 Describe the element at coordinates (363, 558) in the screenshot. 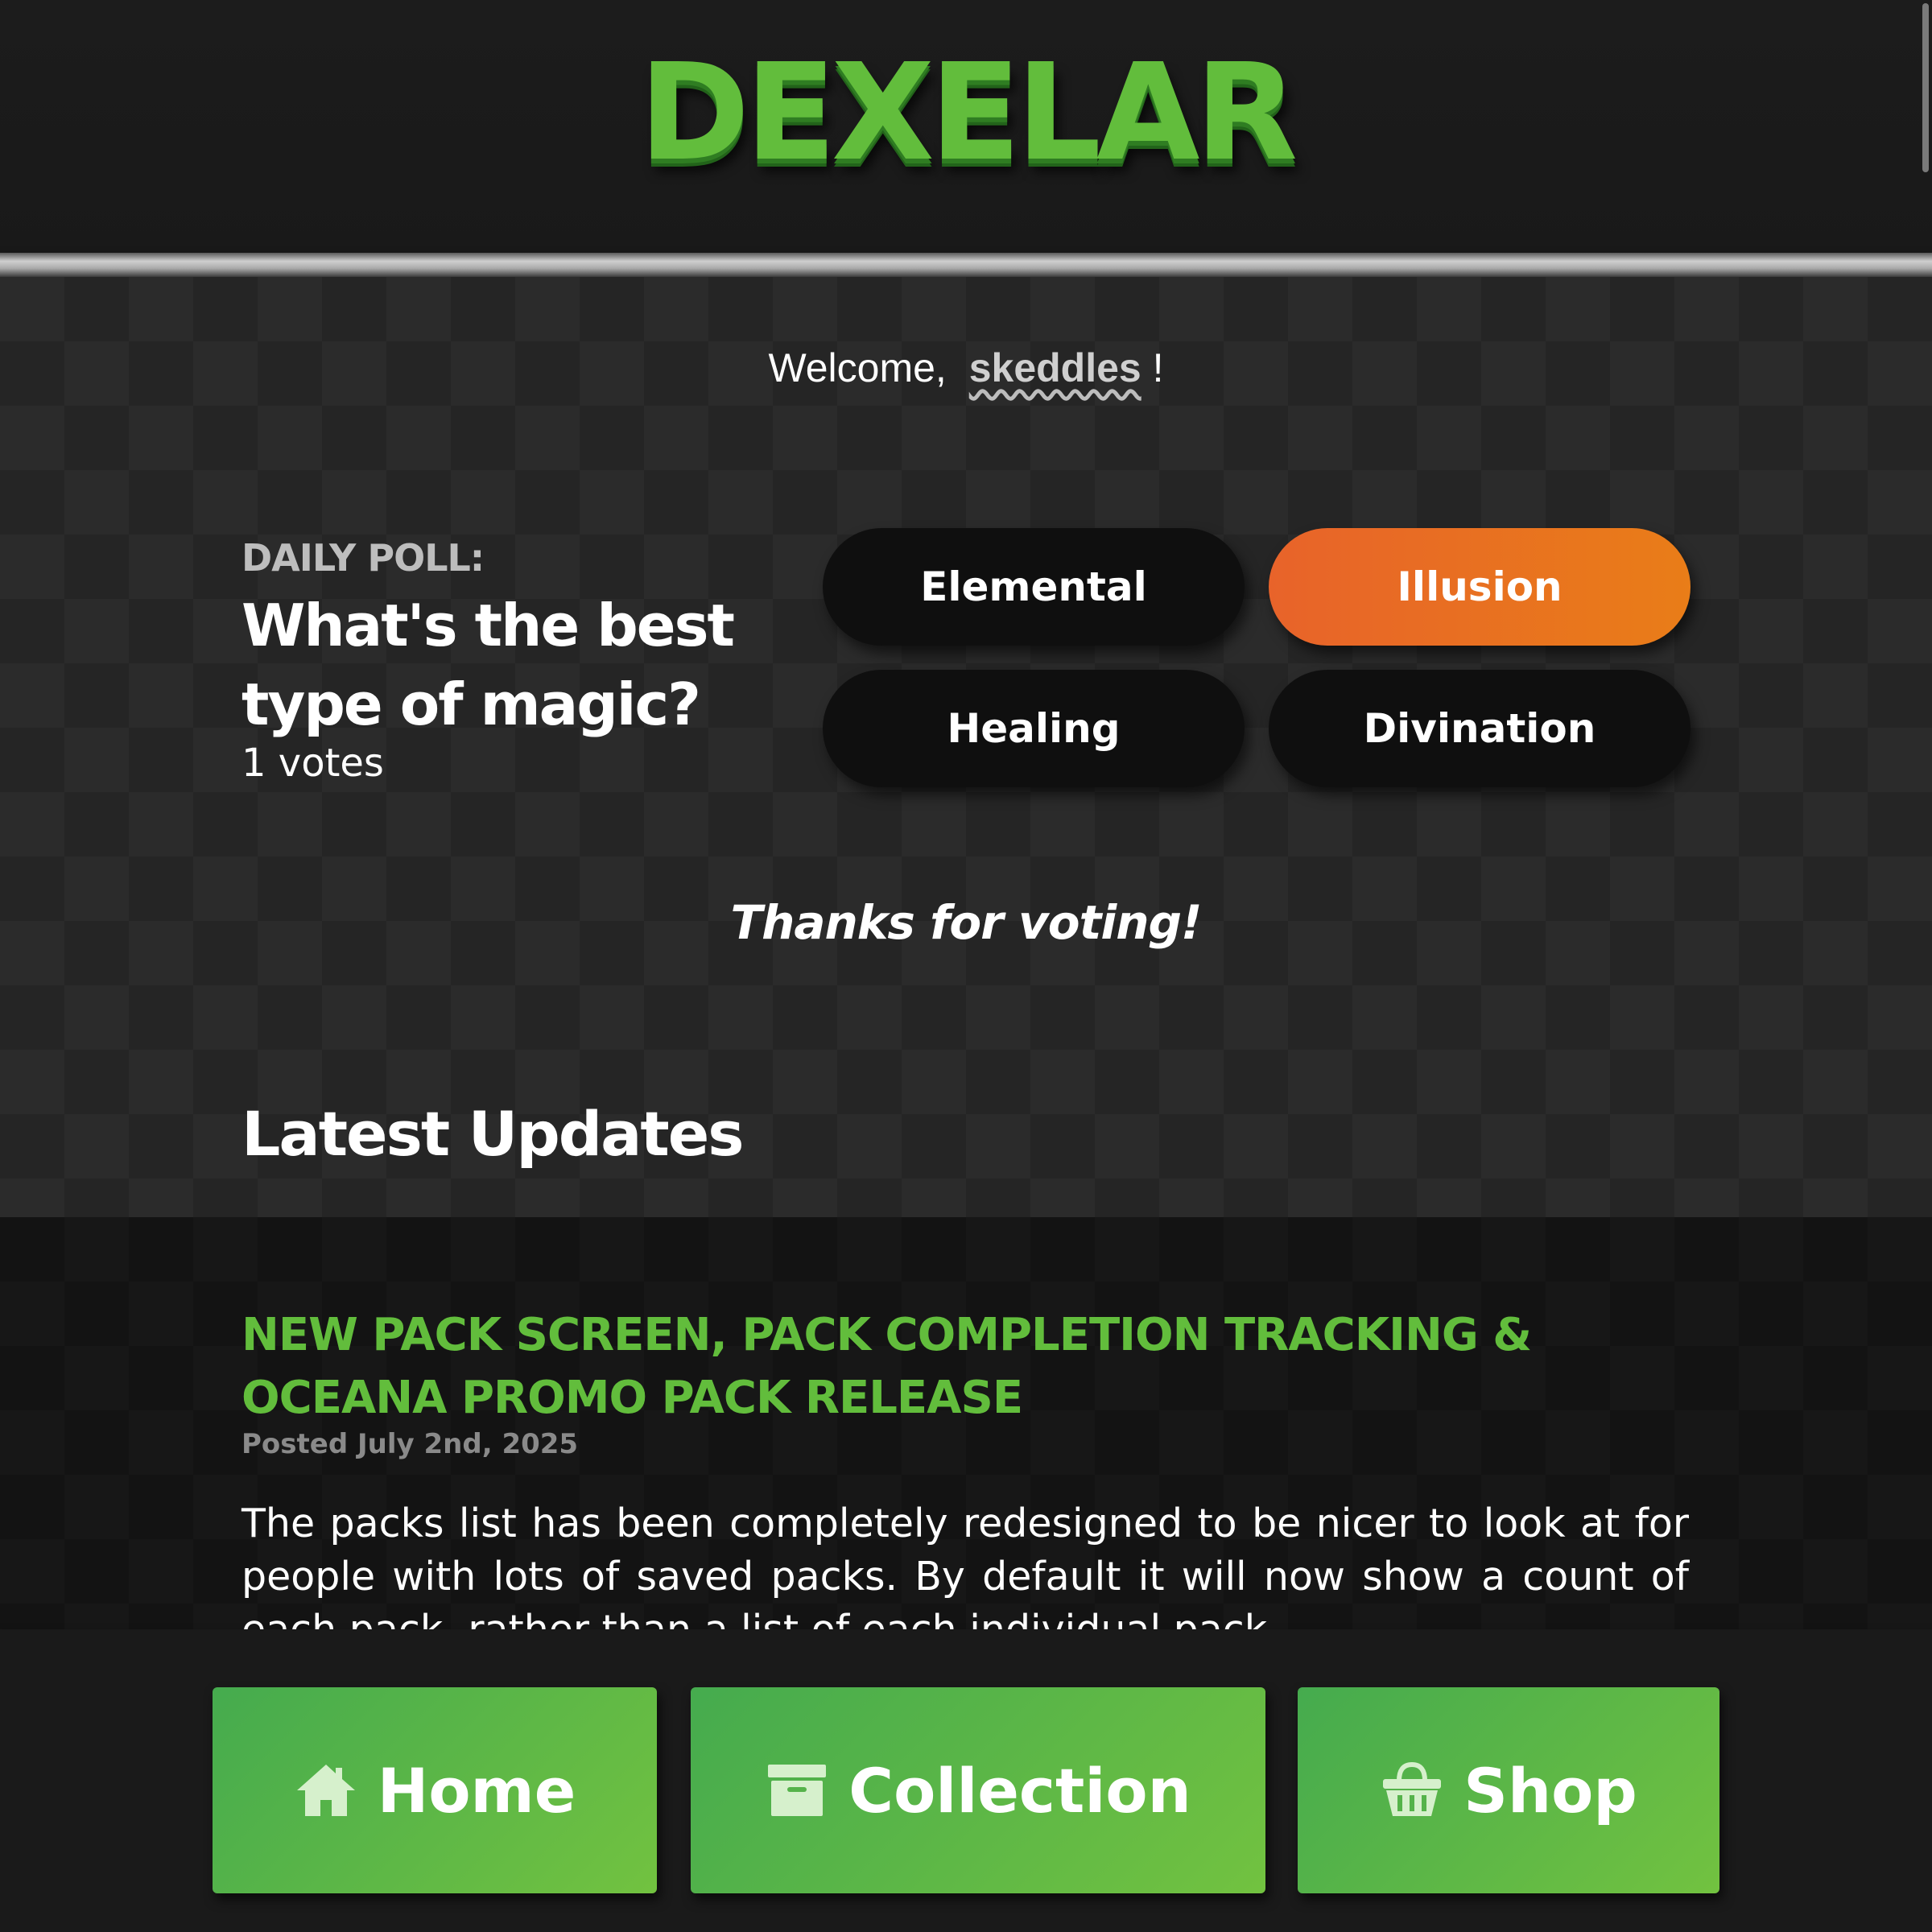

I see `poll-label: DAILY POLL:` at that location.